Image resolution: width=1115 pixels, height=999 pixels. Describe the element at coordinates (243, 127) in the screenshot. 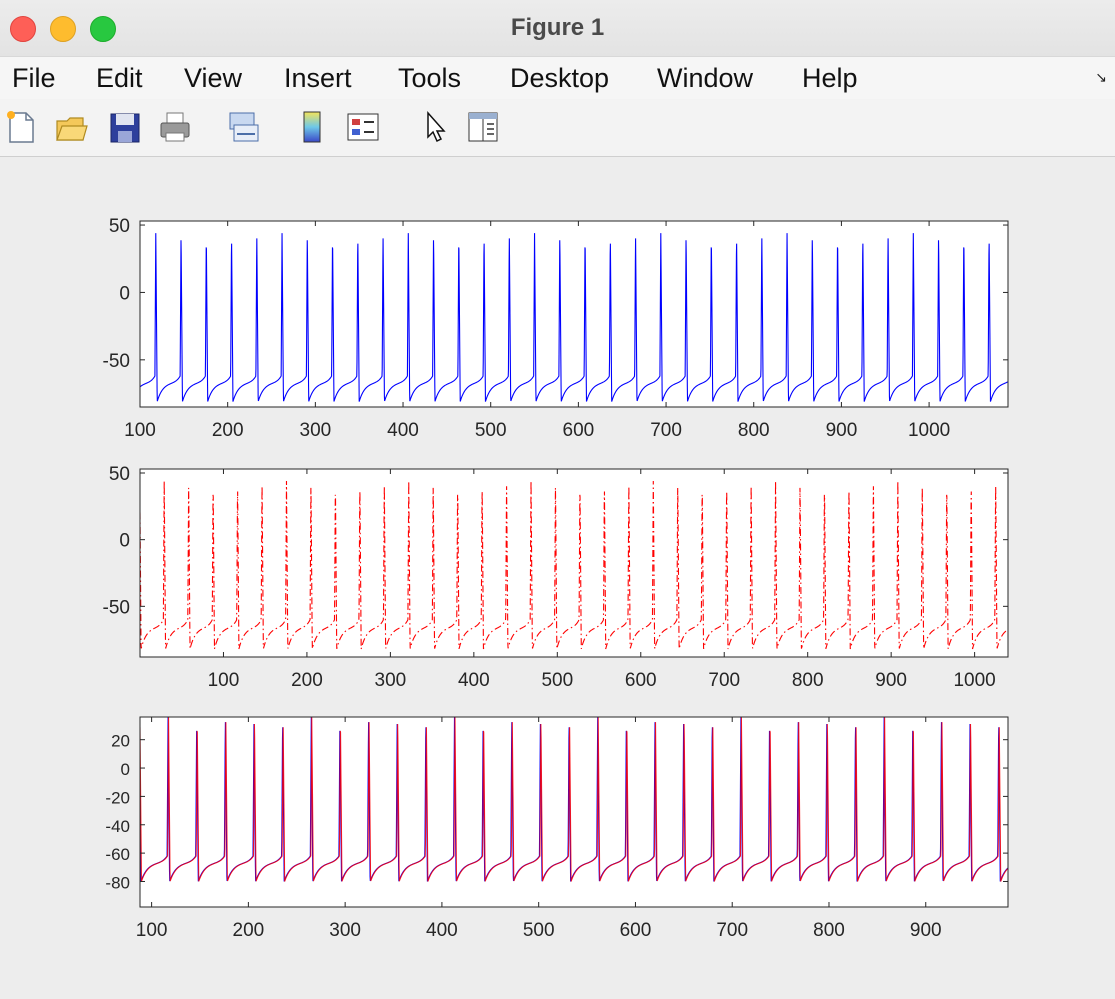

I see `link-plot-icon` at that location.